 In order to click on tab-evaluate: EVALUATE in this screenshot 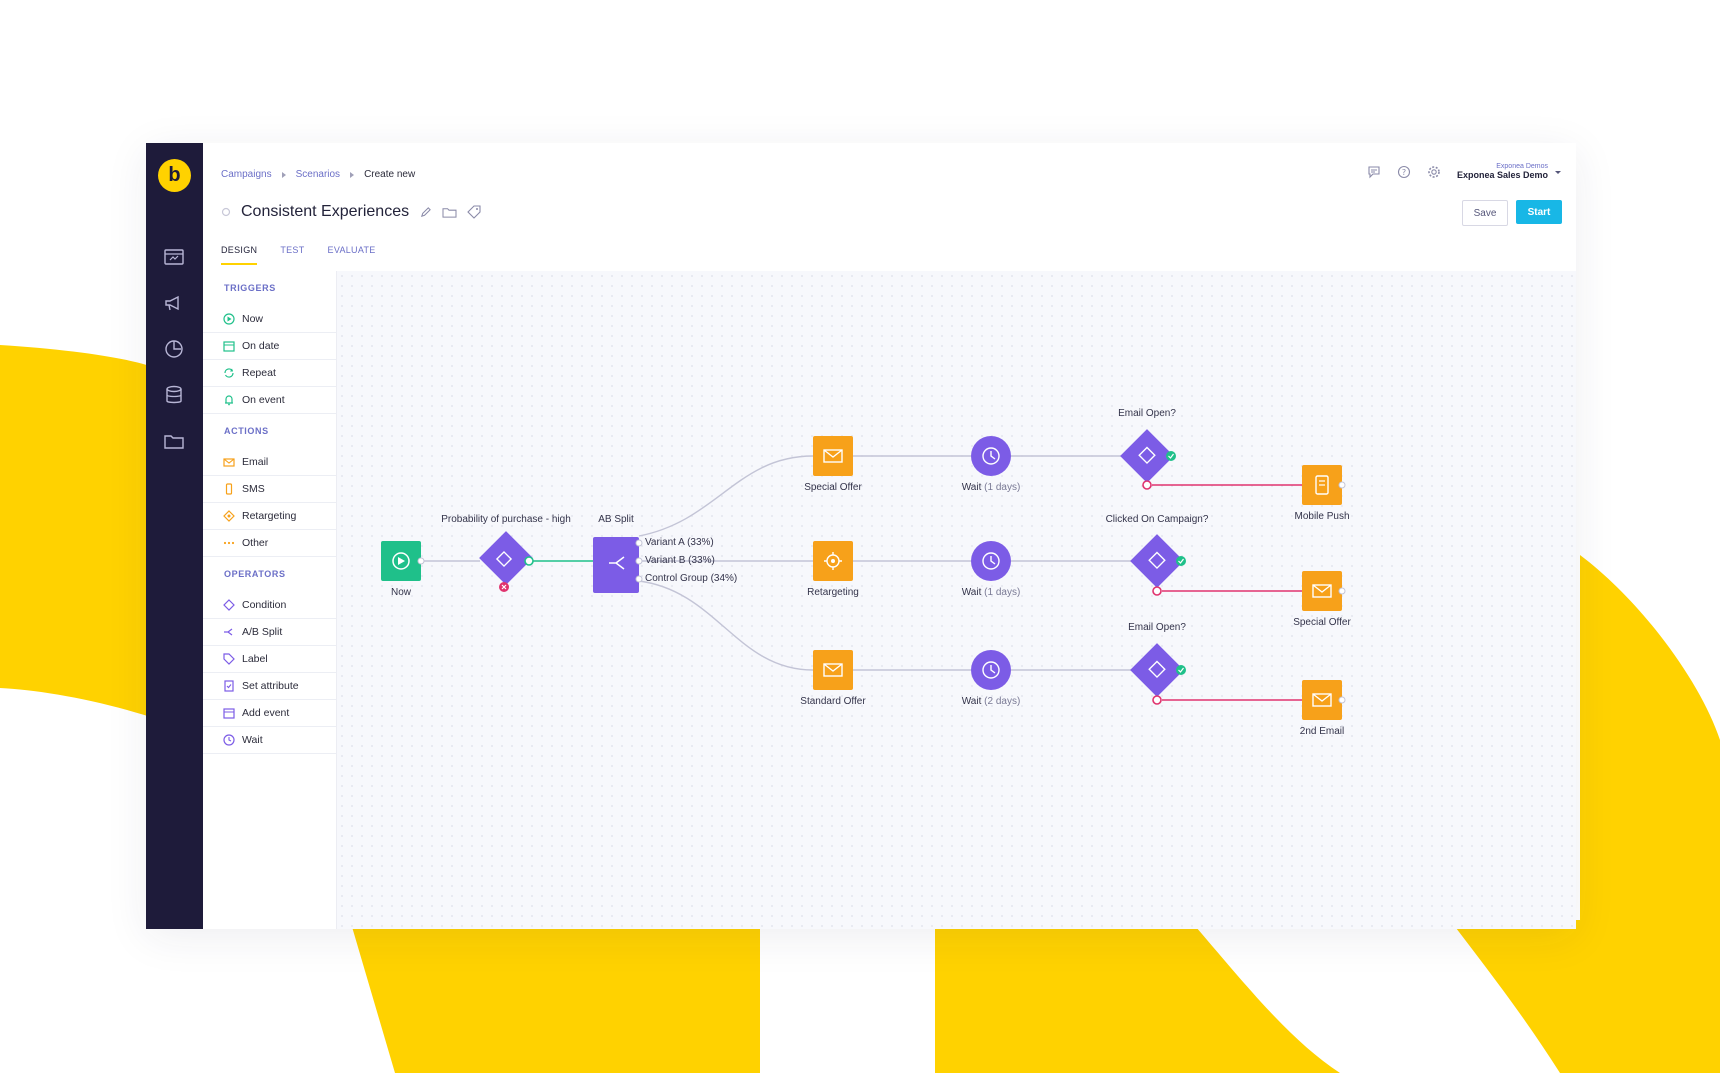, I will do `click(352, 255)`.